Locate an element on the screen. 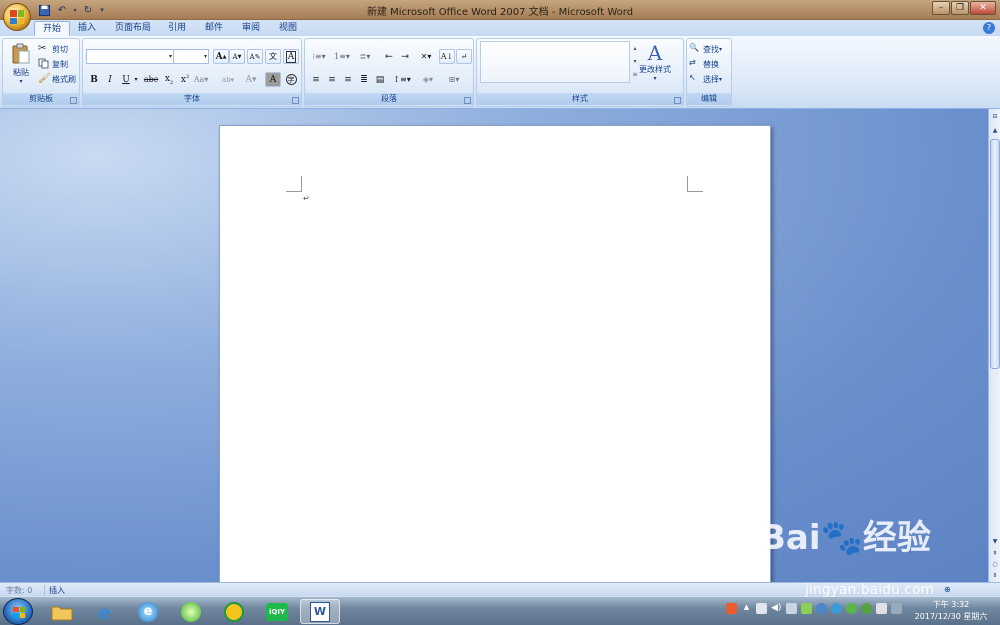  ruler-toggle-icon: ⊟ is located at coordinates (995, 117).